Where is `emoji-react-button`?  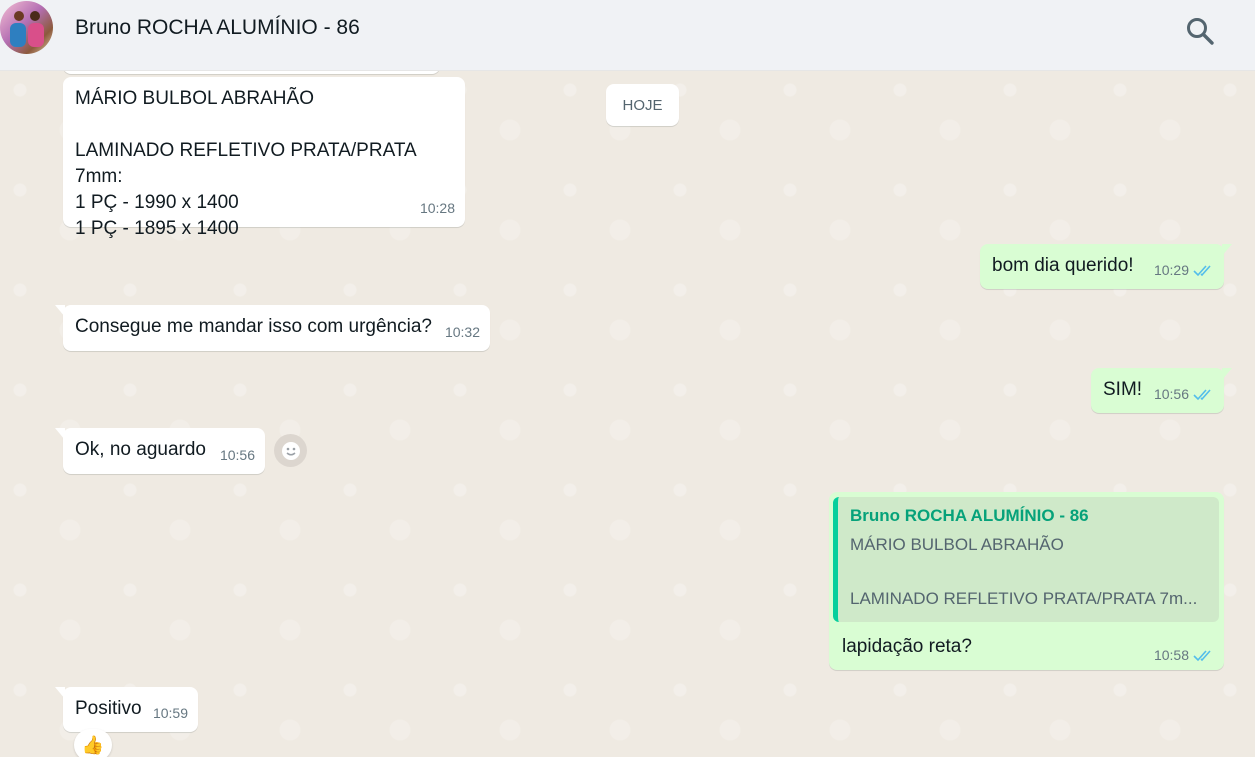
emoji-react-button is located at coordinates (290, 450).